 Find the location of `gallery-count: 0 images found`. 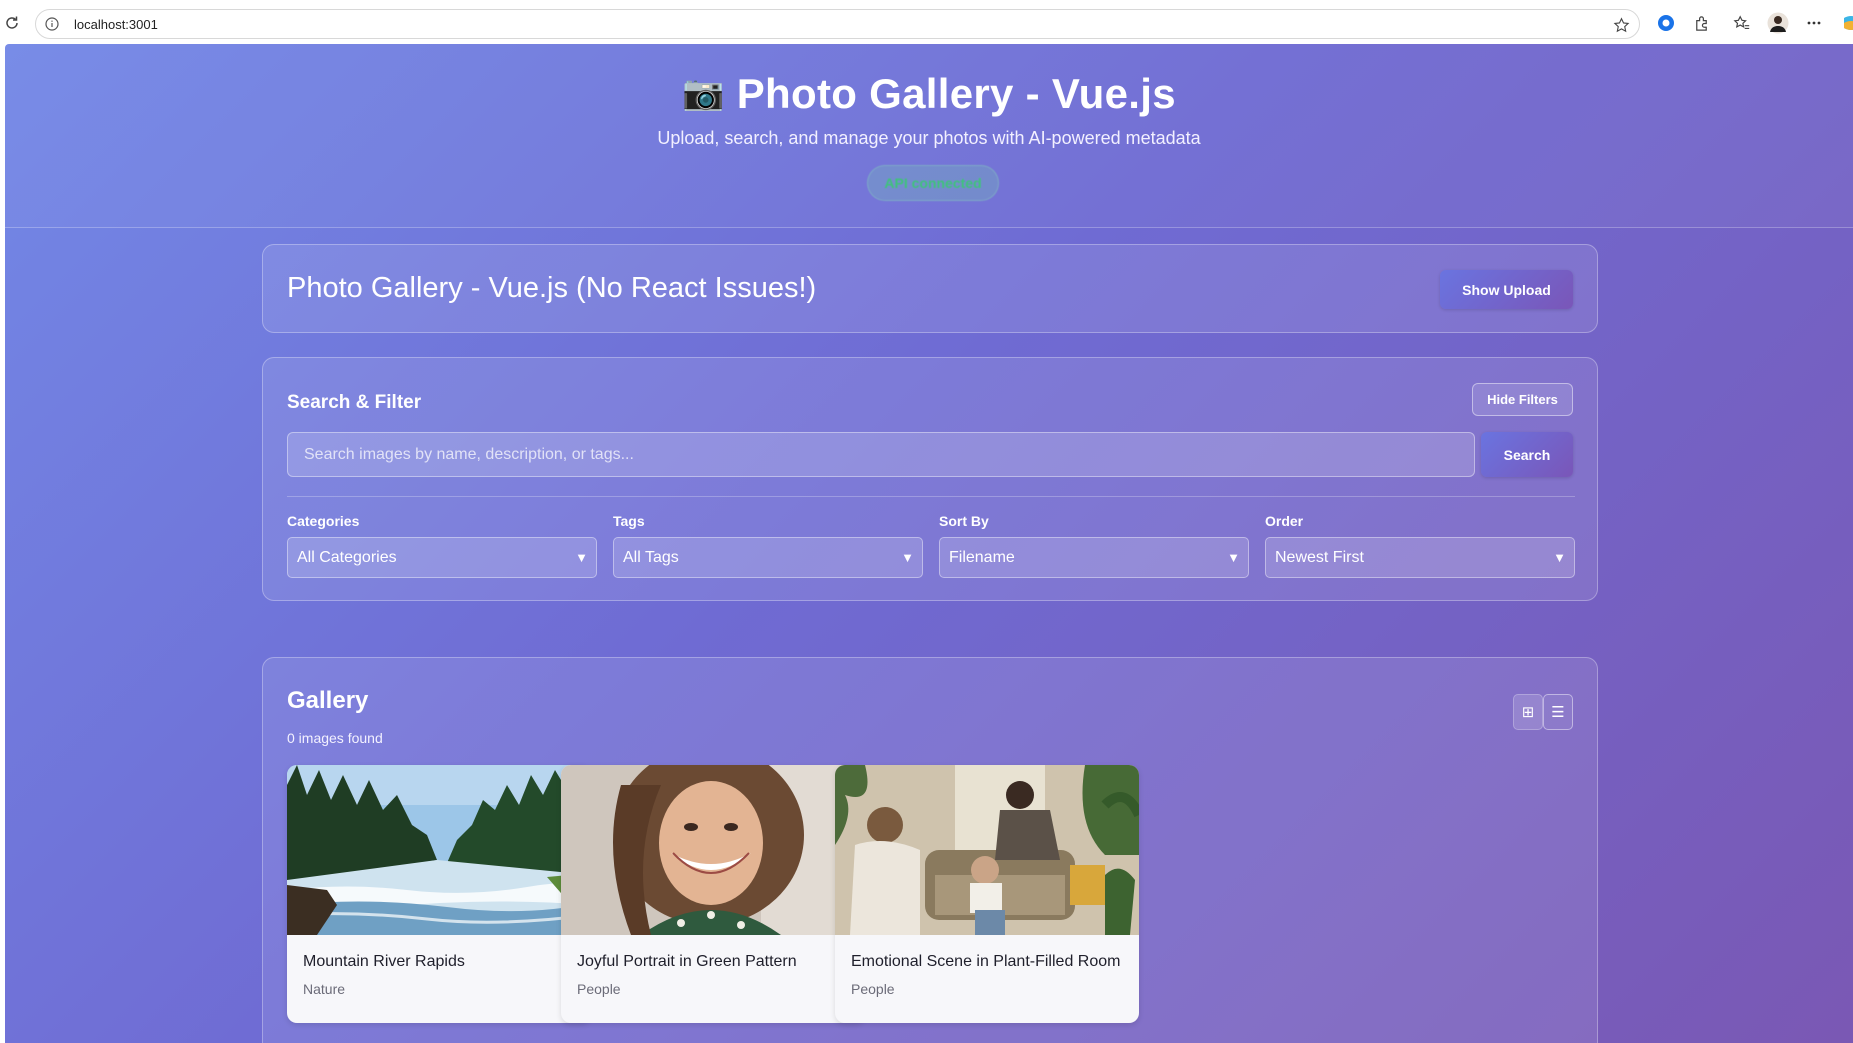

gallery-count: 0 images found is located at coordinates (335, 738).